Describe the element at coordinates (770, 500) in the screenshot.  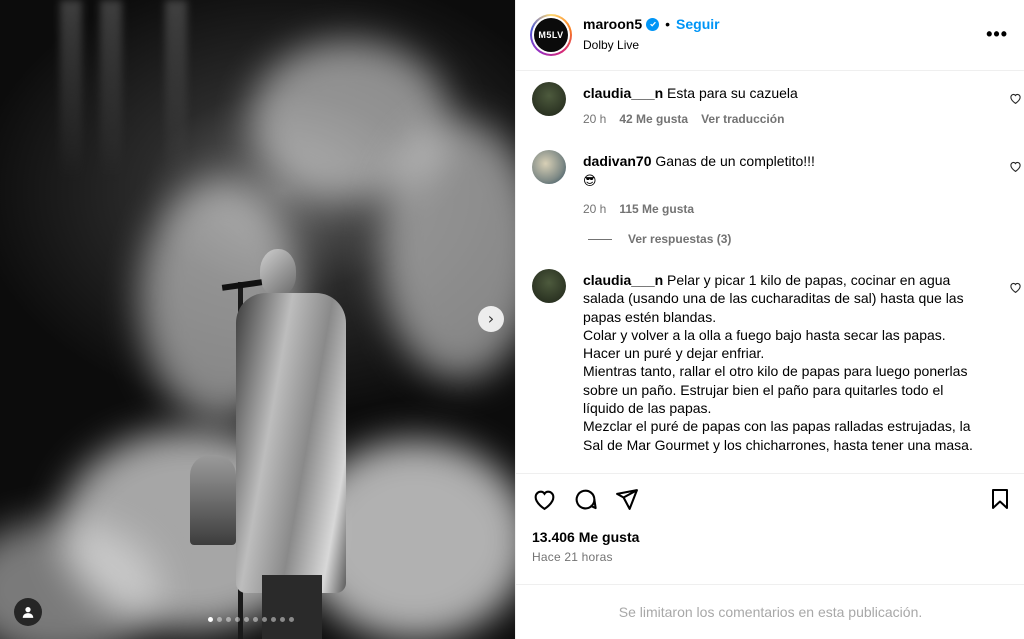
I see `action-bar` at that location.